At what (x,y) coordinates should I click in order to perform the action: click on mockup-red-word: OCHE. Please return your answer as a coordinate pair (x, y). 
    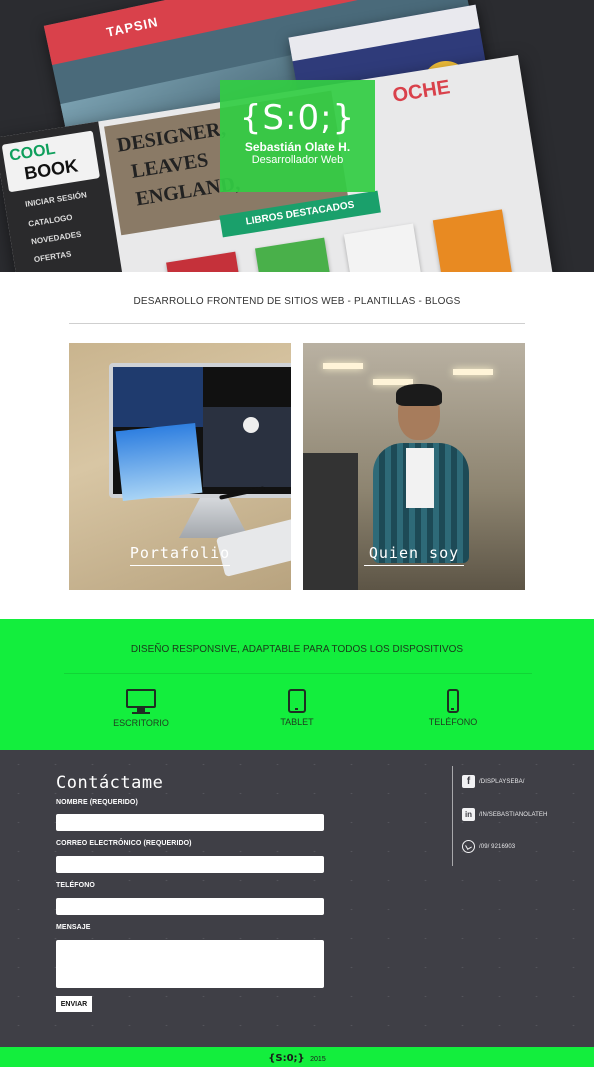
    Looking at the image, I should click on (421, 91).